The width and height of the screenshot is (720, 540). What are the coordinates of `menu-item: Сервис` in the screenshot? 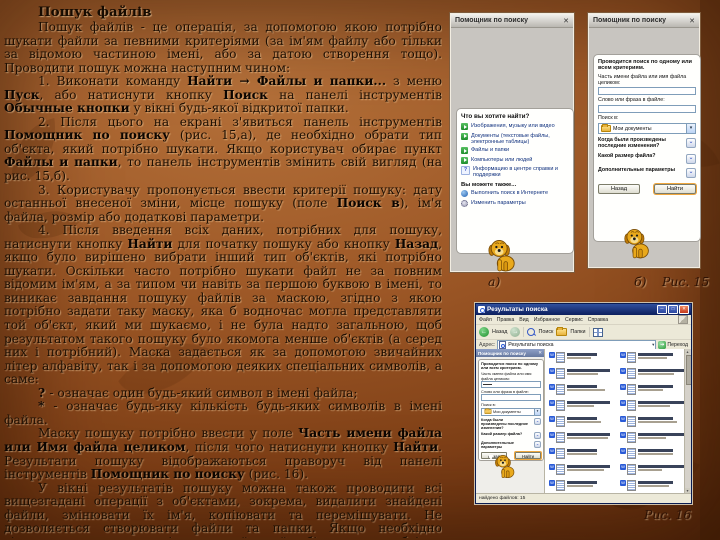 It's located at (574, 320).